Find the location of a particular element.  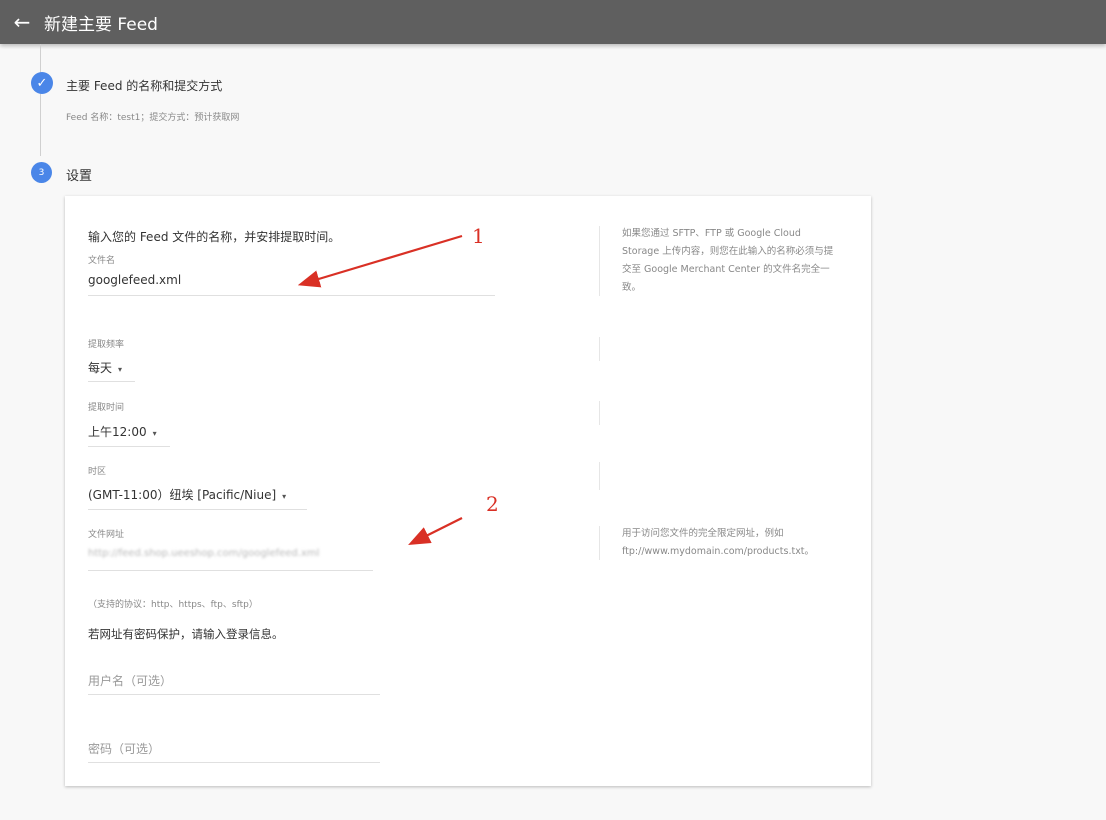

fetch-time-value: 上午12:00 is located at coordinates (117, 432).